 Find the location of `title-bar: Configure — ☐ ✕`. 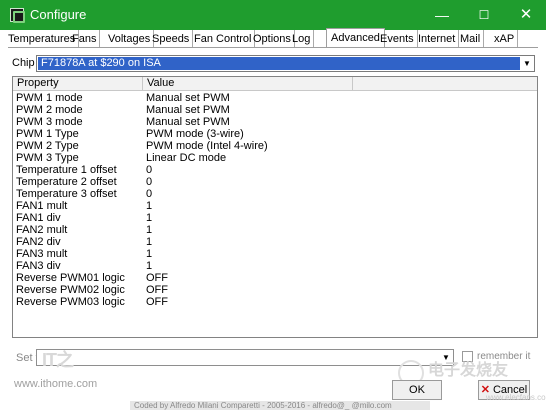

title-bar: Configure — ☐ ✕ is located at coordinates (273, 15).